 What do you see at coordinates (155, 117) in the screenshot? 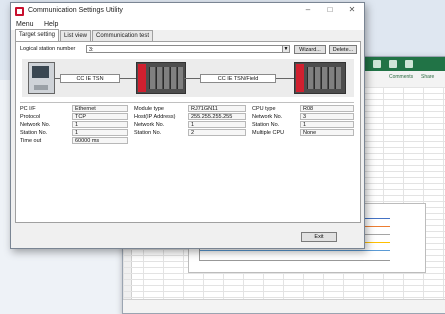
I see `host-ip-label: Host(IP Address)` at bounding box center [155, 117].